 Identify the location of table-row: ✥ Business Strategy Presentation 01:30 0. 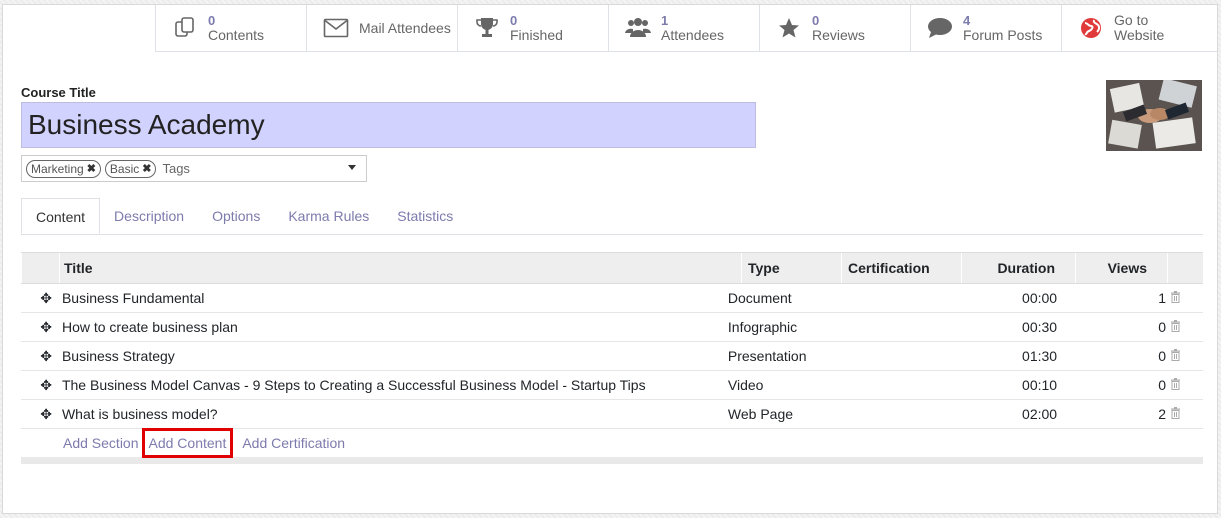
(612, 356).